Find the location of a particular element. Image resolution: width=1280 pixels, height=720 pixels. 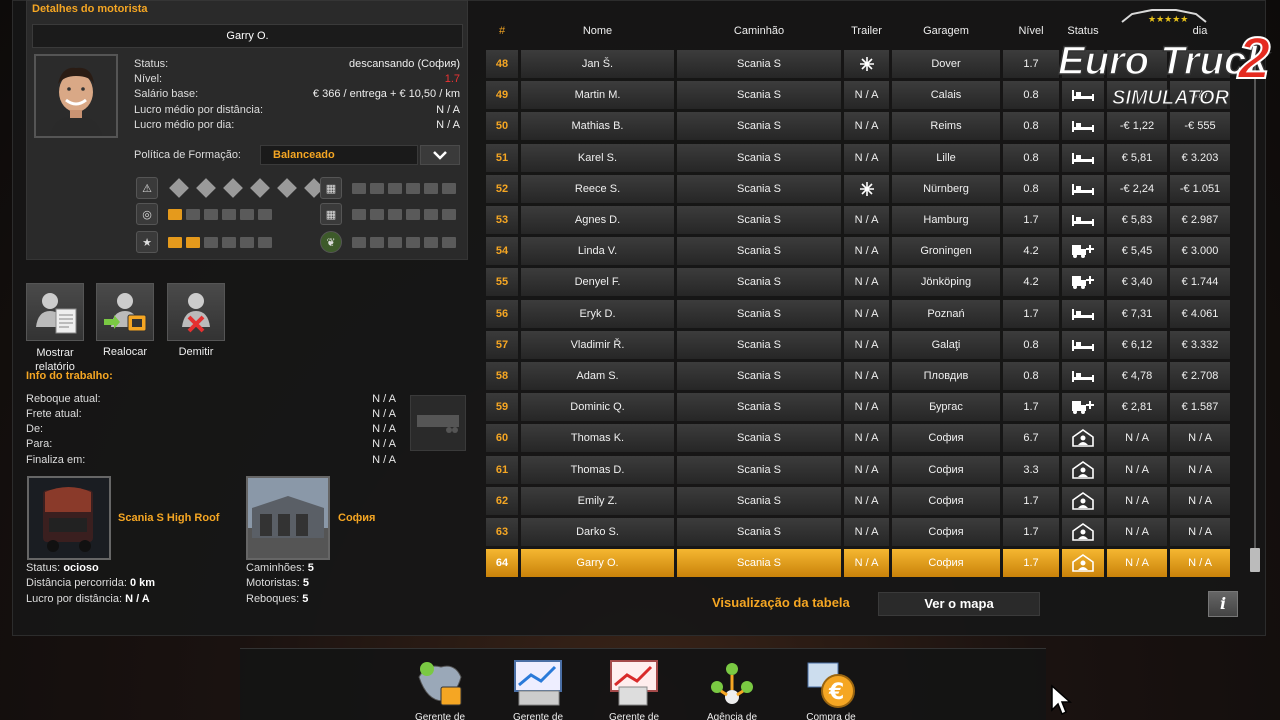

profit-distance-cell: € 3,40 is located at coordinates (1137, 282).